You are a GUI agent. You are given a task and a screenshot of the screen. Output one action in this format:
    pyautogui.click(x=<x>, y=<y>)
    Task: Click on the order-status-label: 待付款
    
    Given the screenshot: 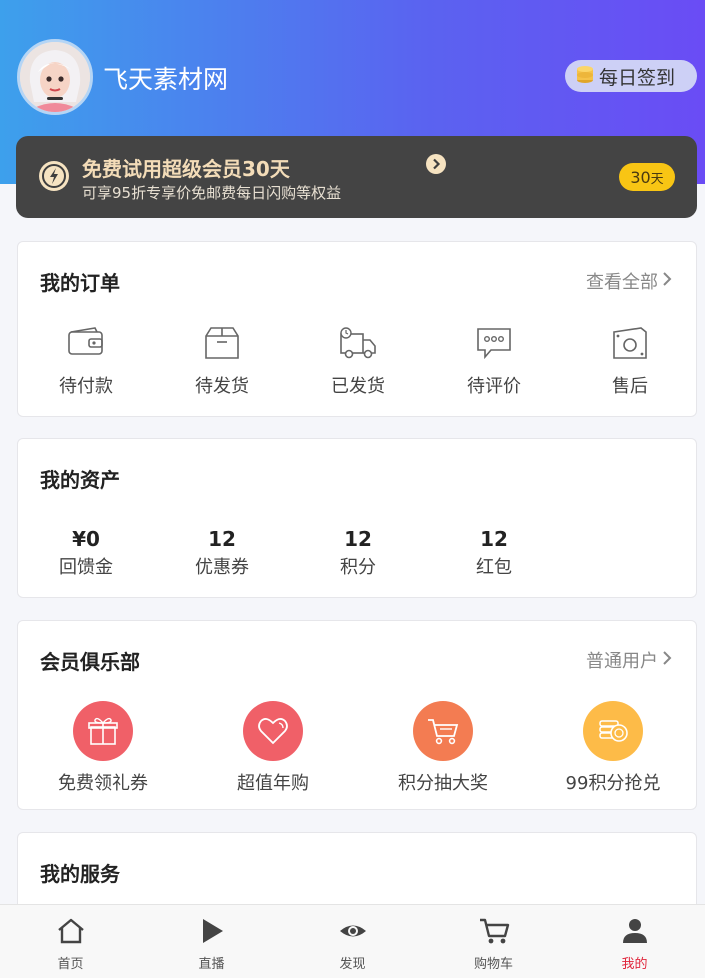 What is the action you would take?
    pyautogui.click(x=86, y=386)
    